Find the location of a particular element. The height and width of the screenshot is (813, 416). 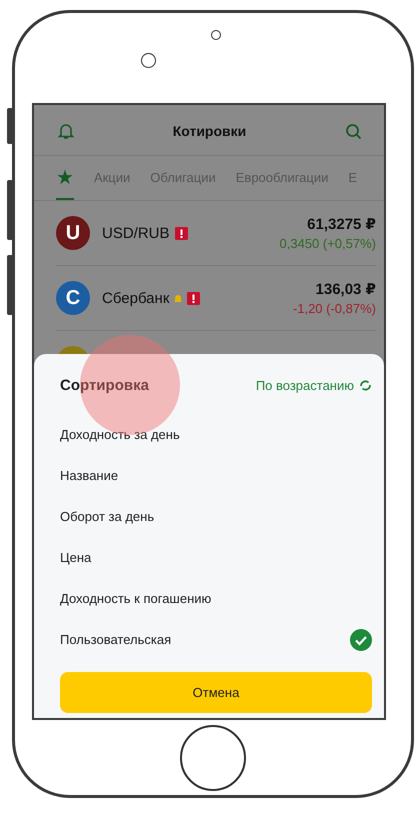

sort-option: Оборот за день is located at coordinates (216, 516).